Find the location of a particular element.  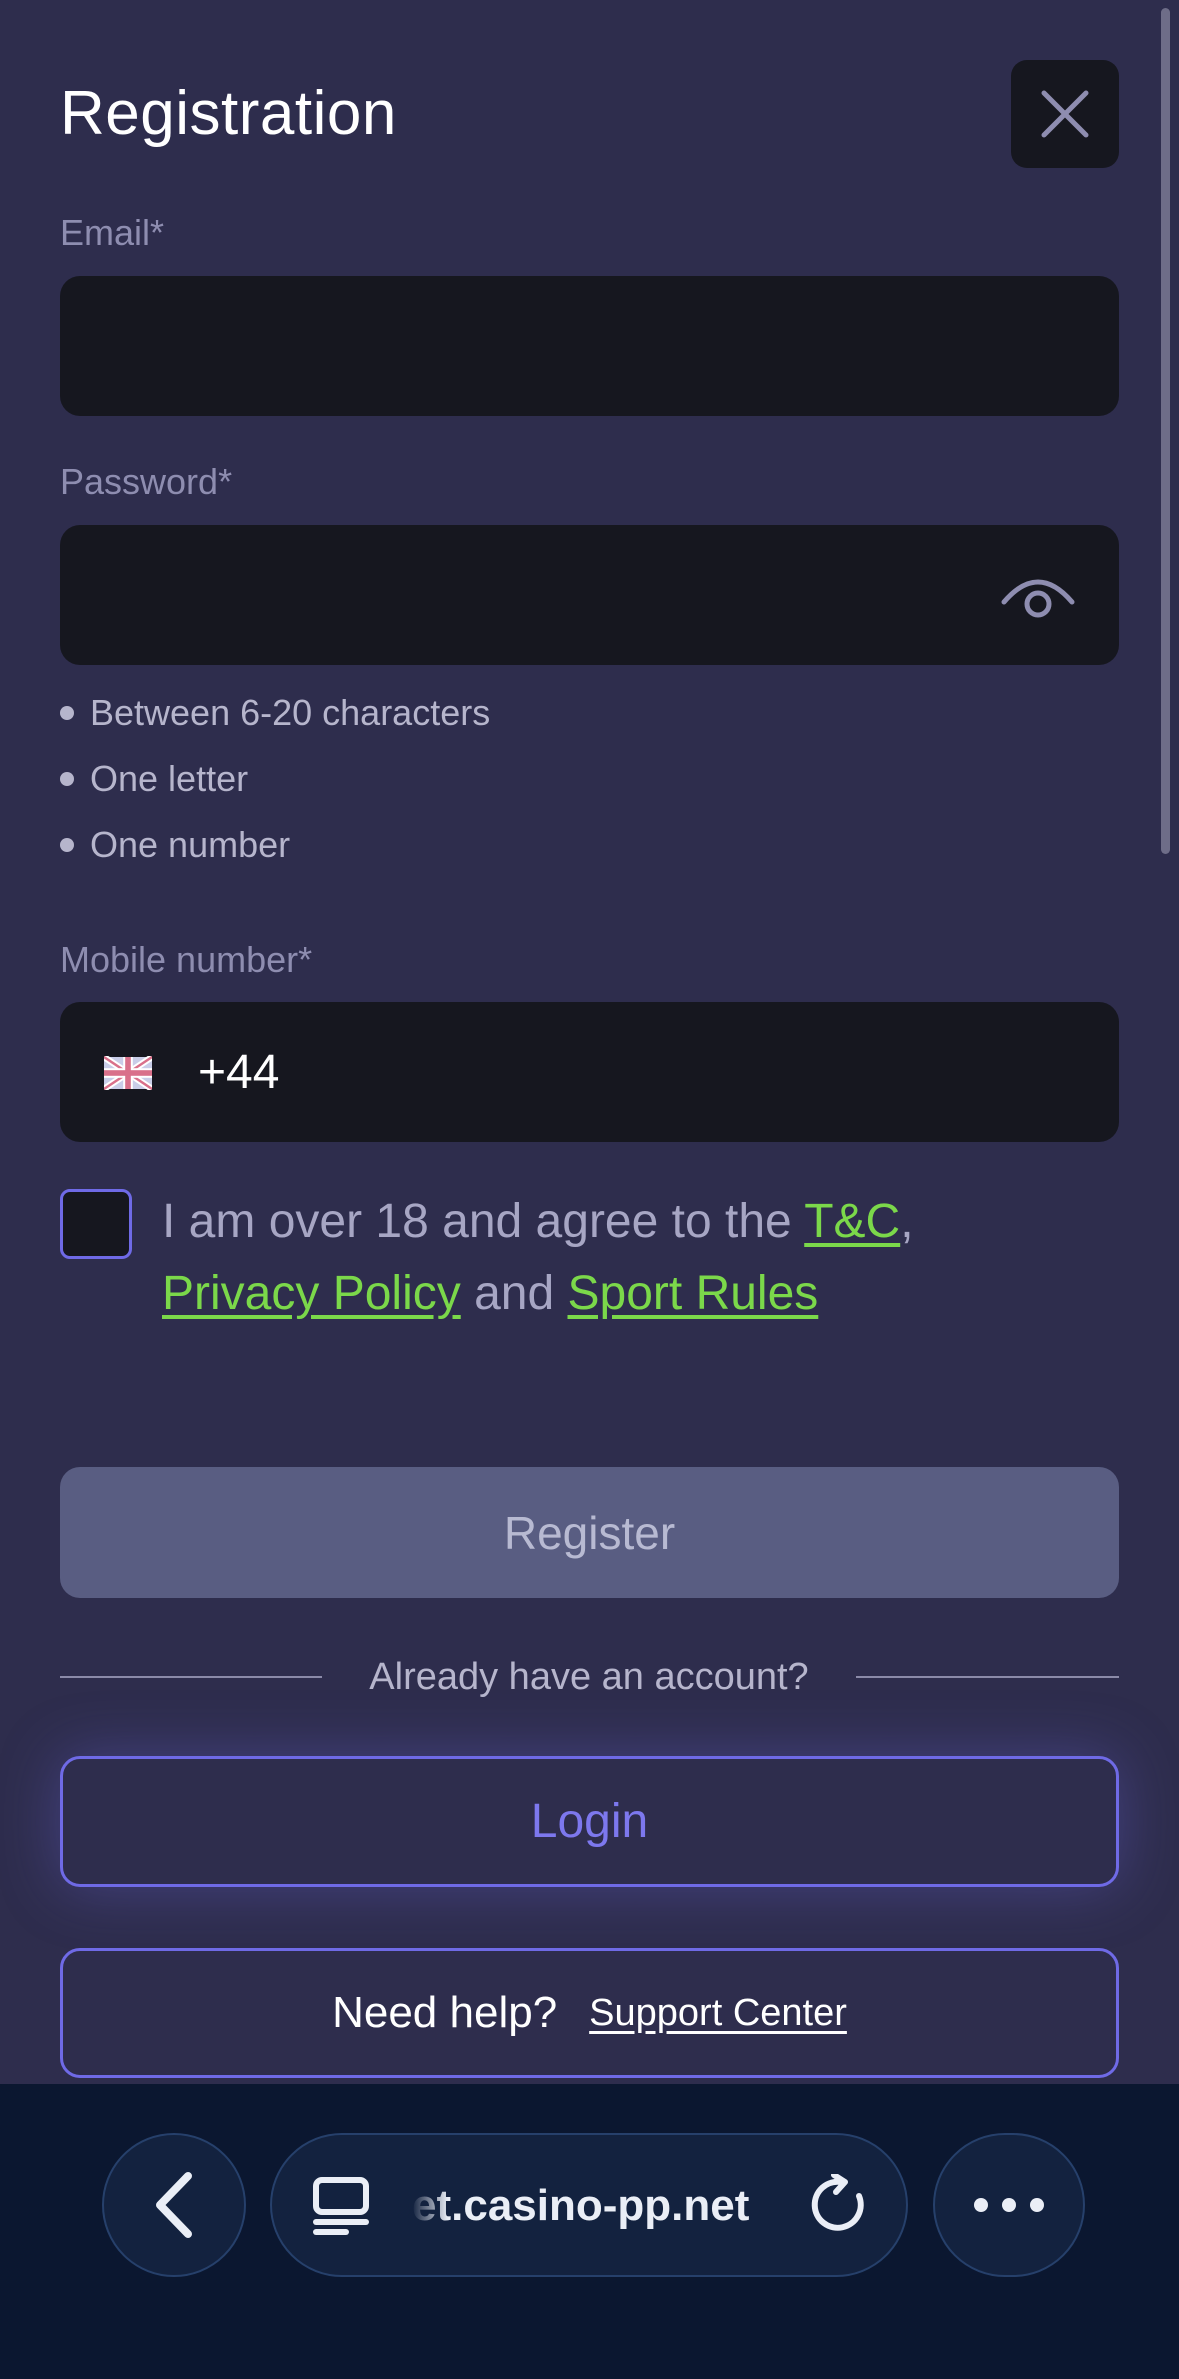

already-account-text: Already have an account? is located at coordinates (589, 1677).